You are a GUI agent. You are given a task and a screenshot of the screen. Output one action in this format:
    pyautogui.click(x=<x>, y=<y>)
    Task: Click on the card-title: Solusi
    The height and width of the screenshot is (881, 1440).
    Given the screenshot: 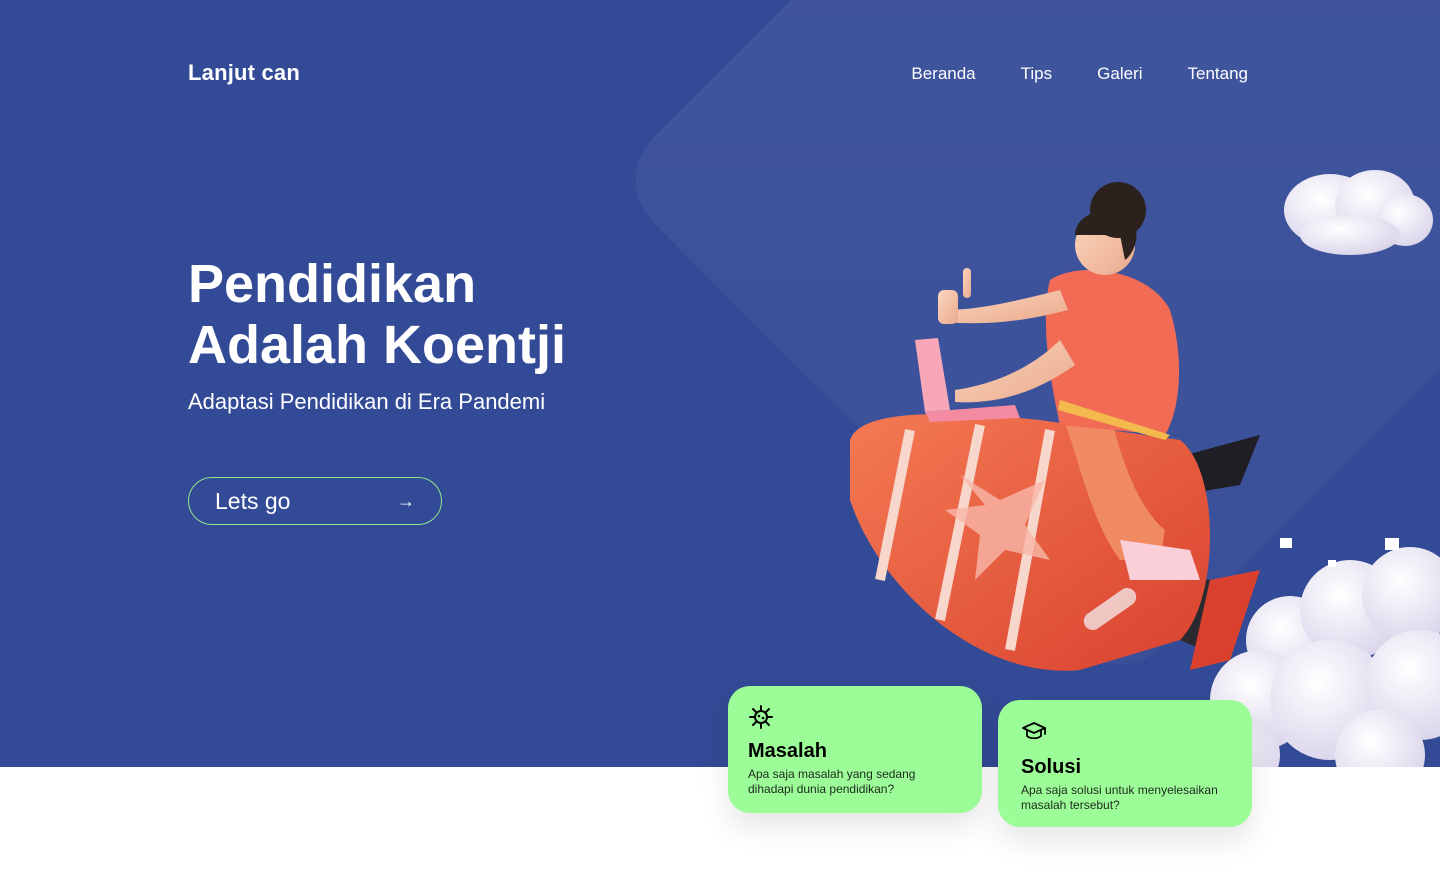 What is the action you would take?
    pyautogui.click(x=1051, y=767)
    